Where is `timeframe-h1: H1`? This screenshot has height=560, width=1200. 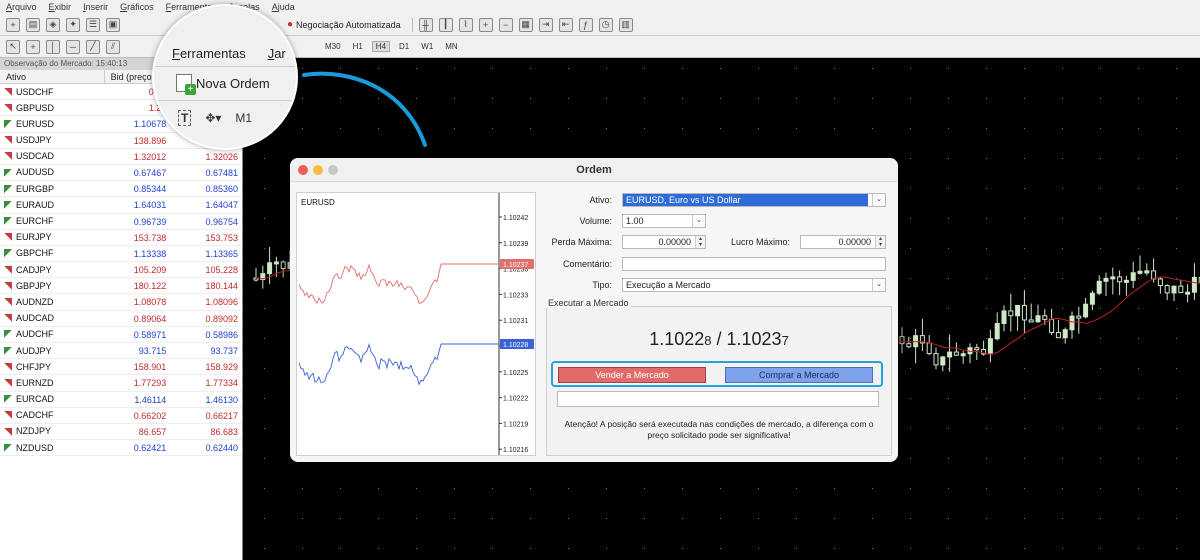
timeframe-h1: H1 is located at coordinates (358, 46).